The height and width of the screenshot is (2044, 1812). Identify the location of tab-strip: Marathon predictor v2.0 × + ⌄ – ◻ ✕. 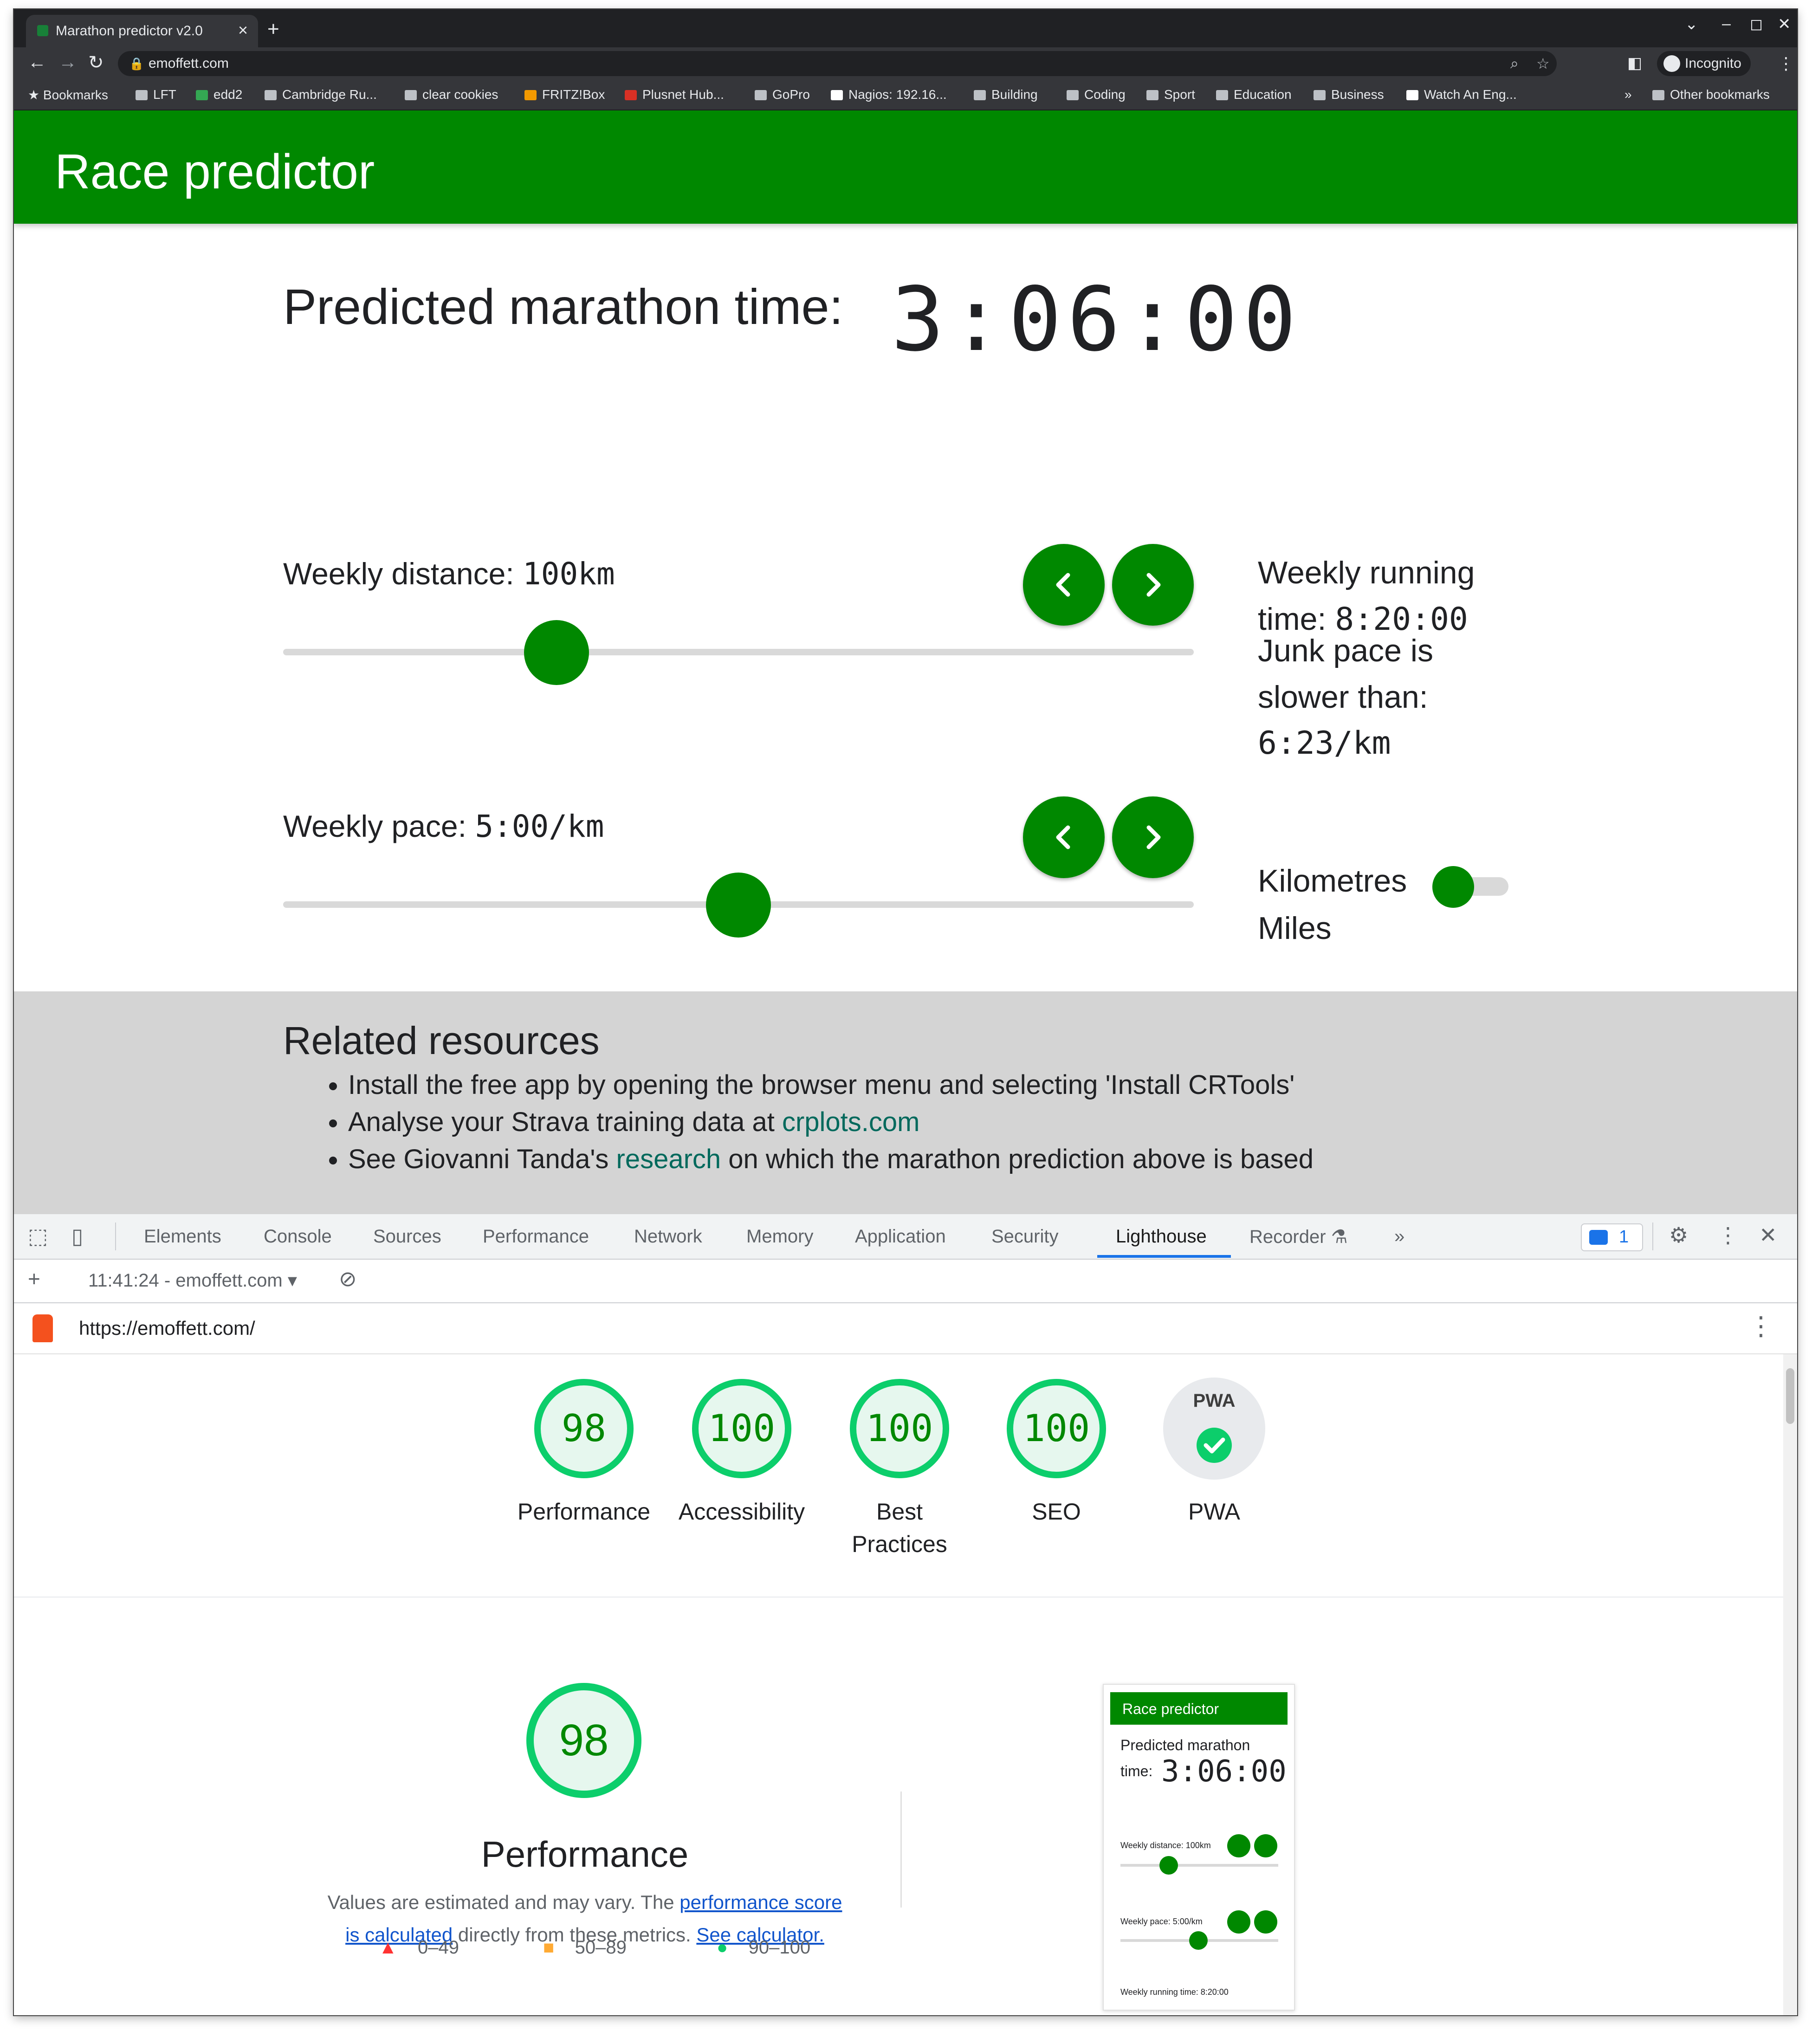
(905, 28).